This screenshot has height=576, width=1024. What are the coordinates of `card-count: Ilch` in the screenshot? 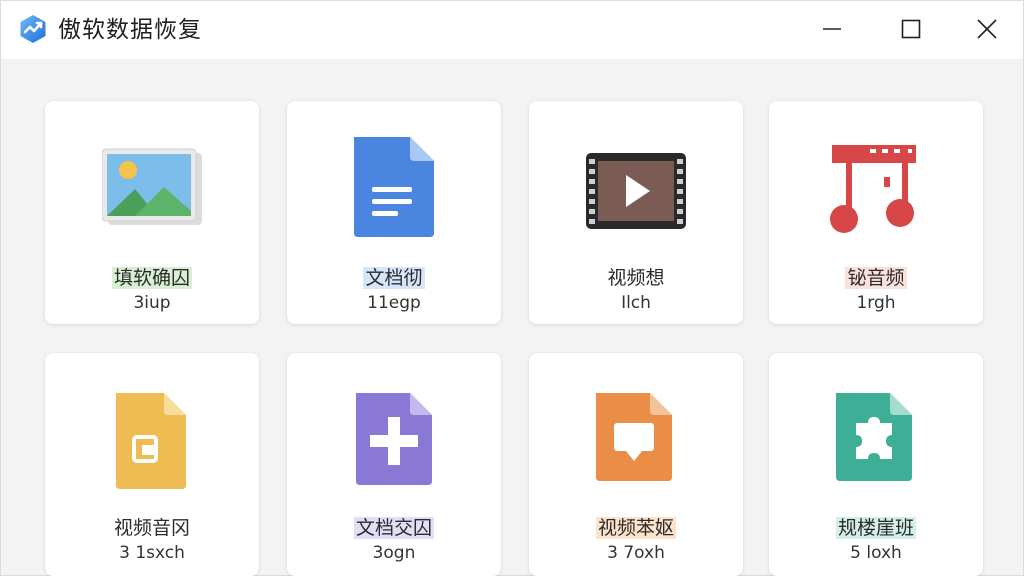 It's located at (636, 303).